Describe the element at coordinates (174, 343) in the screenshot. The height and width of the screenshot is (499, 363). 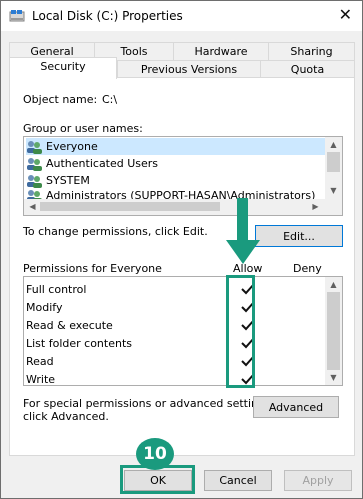
I see `table-row: List folder contents` at that location.